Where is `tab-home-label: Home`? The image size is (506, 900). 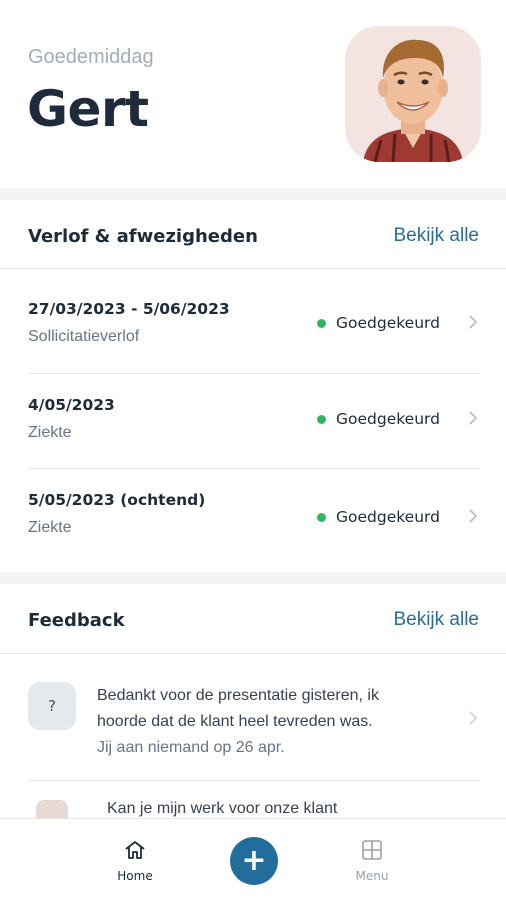 tab-home-label: Home is located at coordinates (135, 876).